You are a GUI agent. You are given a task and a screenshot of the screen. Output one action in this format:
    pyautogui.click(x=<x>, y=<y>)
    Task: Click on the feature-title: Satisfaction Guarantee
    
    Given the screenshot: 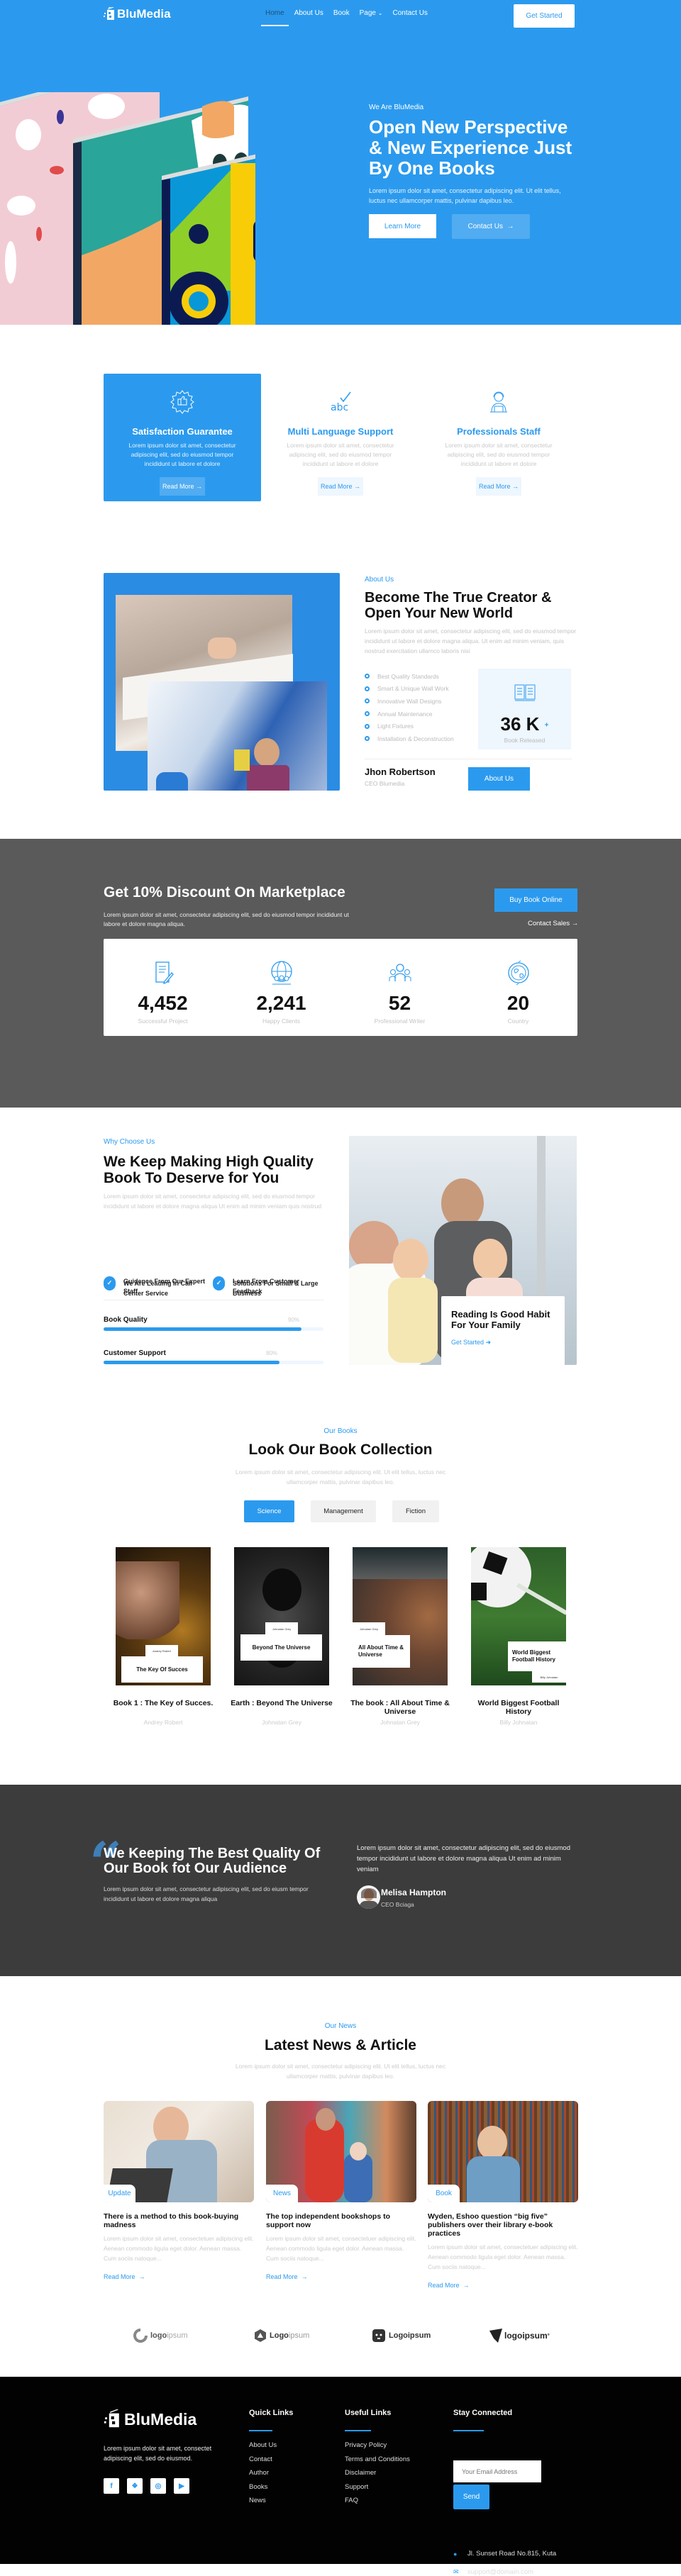 What is the action you would take?
    pyautogui.click(x=182, y=431)
    